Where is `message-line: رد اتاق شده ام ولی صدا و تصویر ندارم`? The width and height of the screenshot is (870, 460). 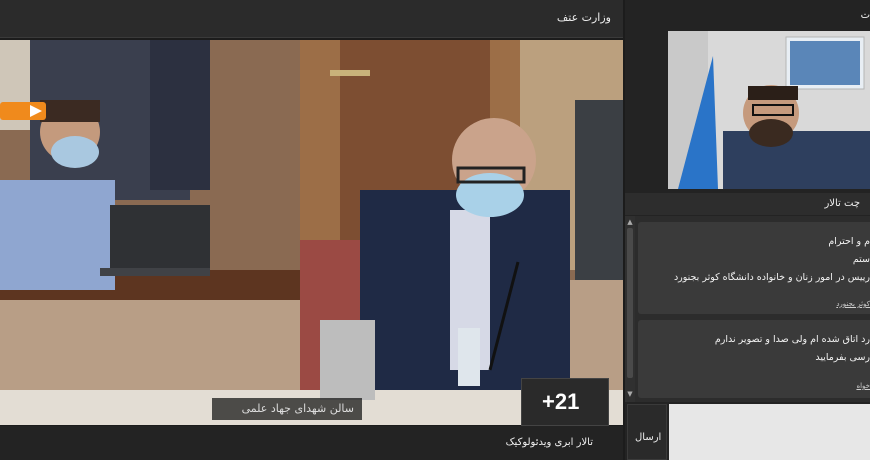 message-line: رد اتاق شده ام ولی صدا و تصویر ندارم is located at coordinates (792, 339).